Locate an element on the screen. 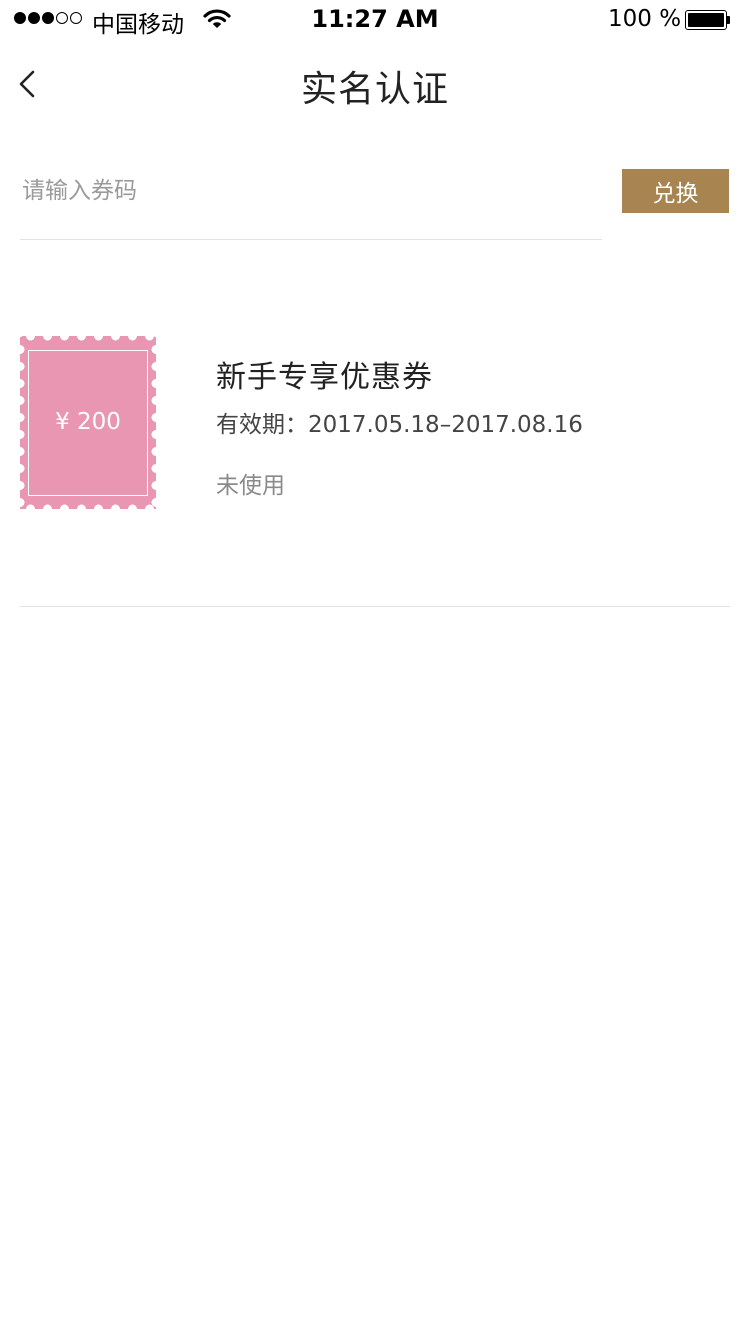  coupon-amount: ¥ 200 is located at coordinates (88, 422).